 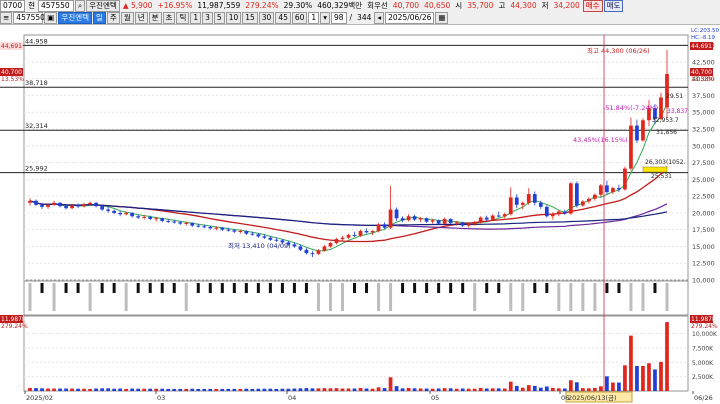 I want to click on stock-code-input: 457550, so click(x=56, y=6).